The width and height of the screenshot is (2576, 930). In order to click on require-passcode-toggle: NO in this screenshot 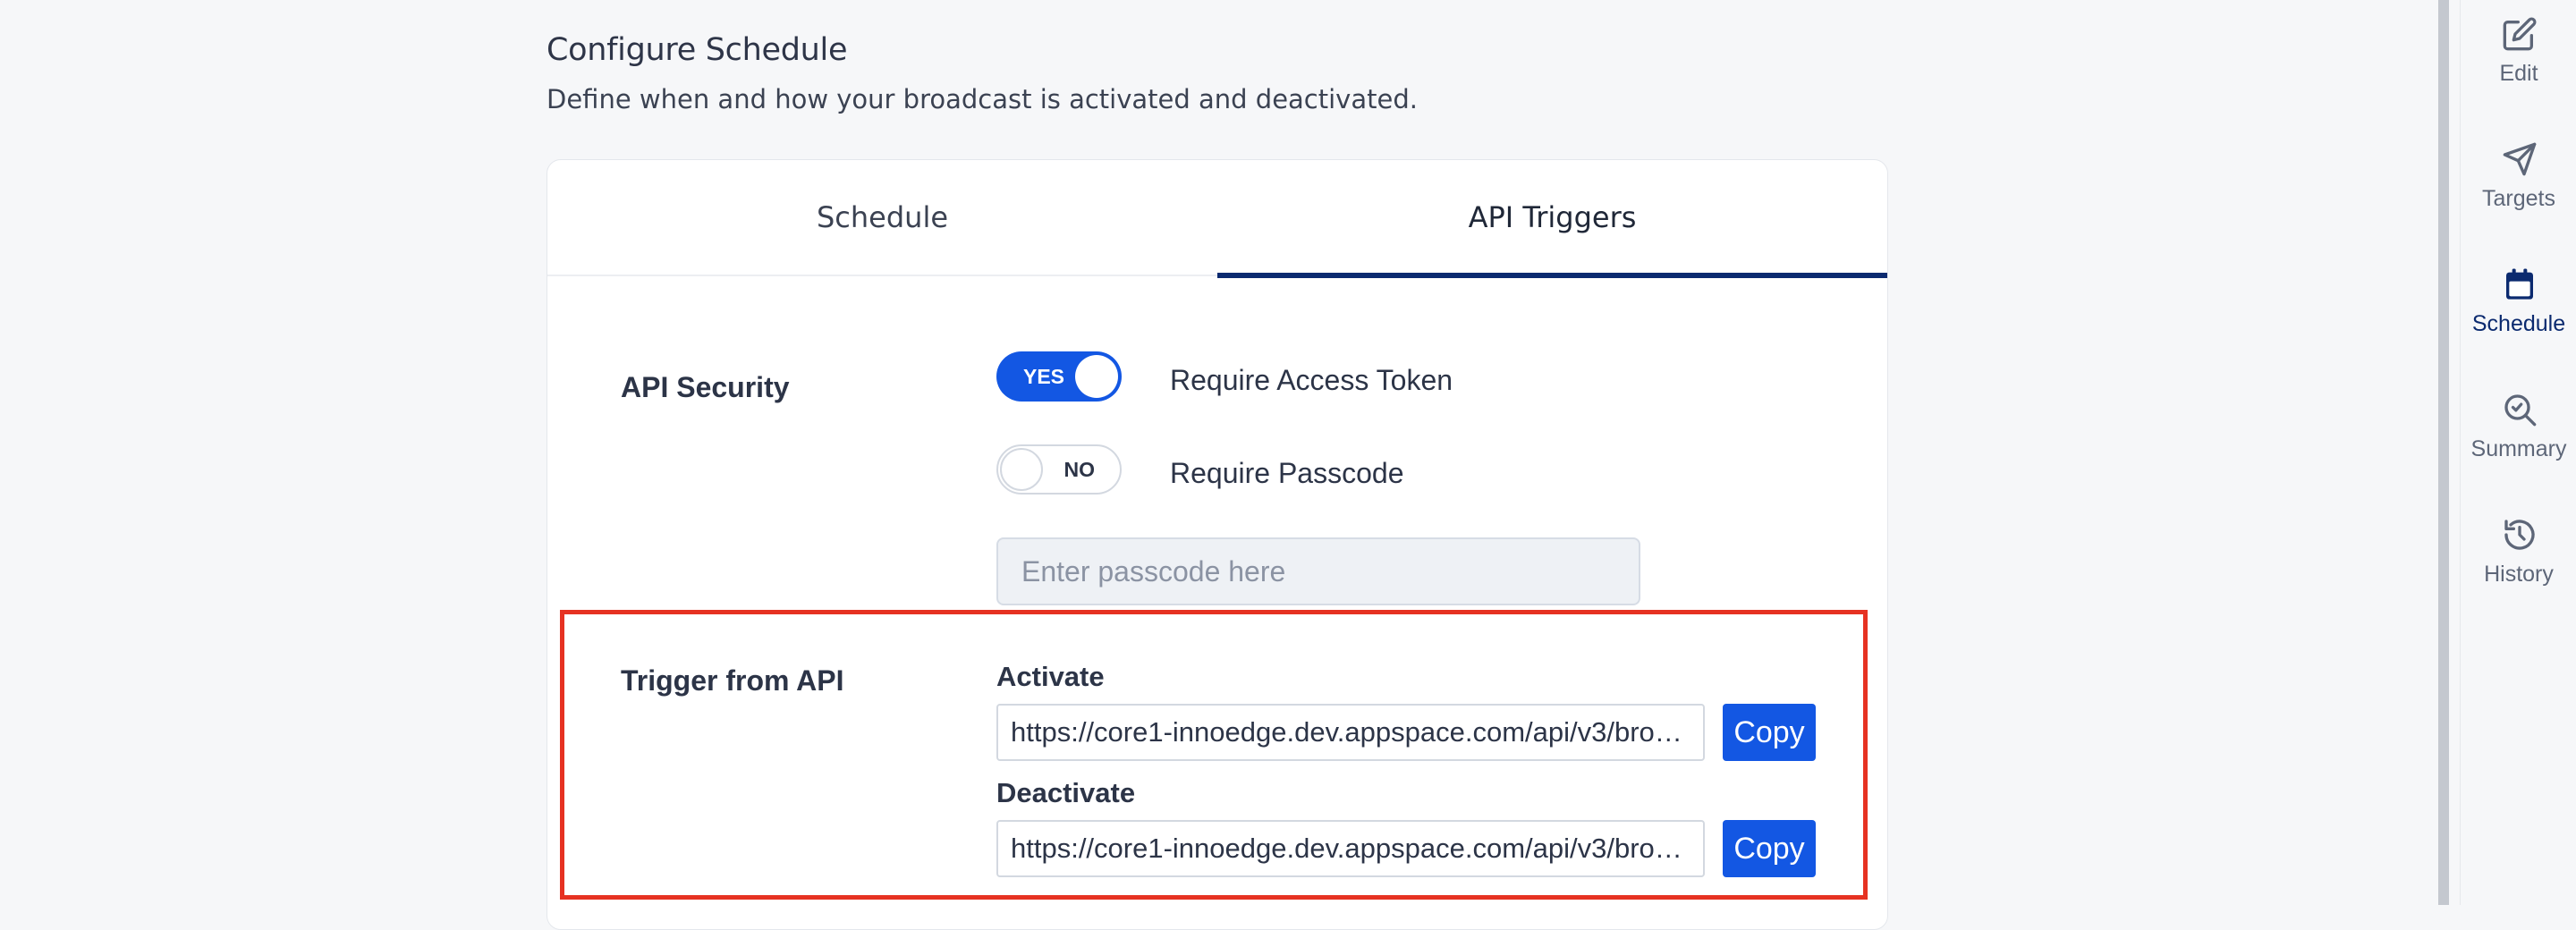, I will do `click(1059, 469)`.